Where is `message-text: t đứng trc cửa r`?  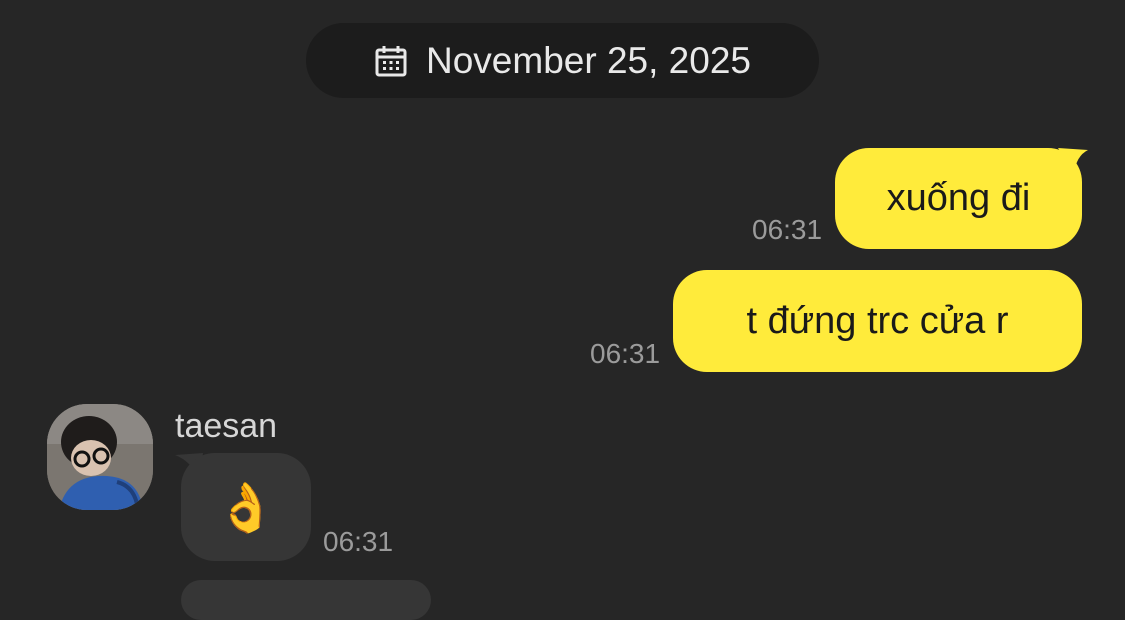
message-text: t đứng trc cửa r is located at coordinates (877, 320).